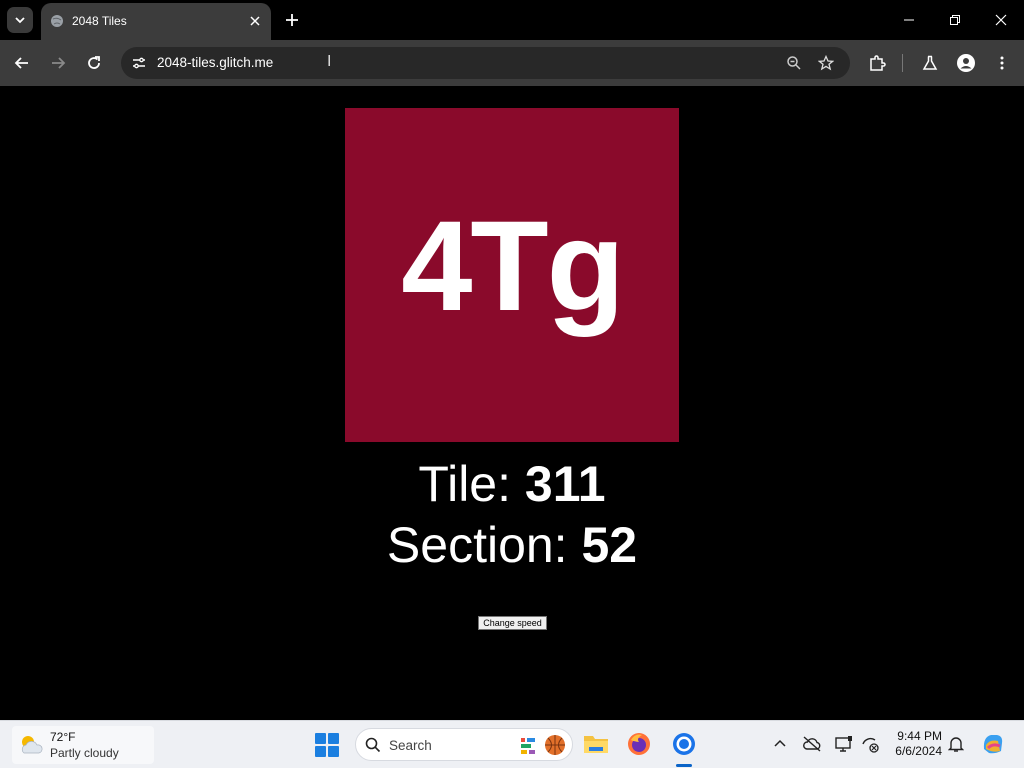  I want to click on site-info-button, so click(139, 63).